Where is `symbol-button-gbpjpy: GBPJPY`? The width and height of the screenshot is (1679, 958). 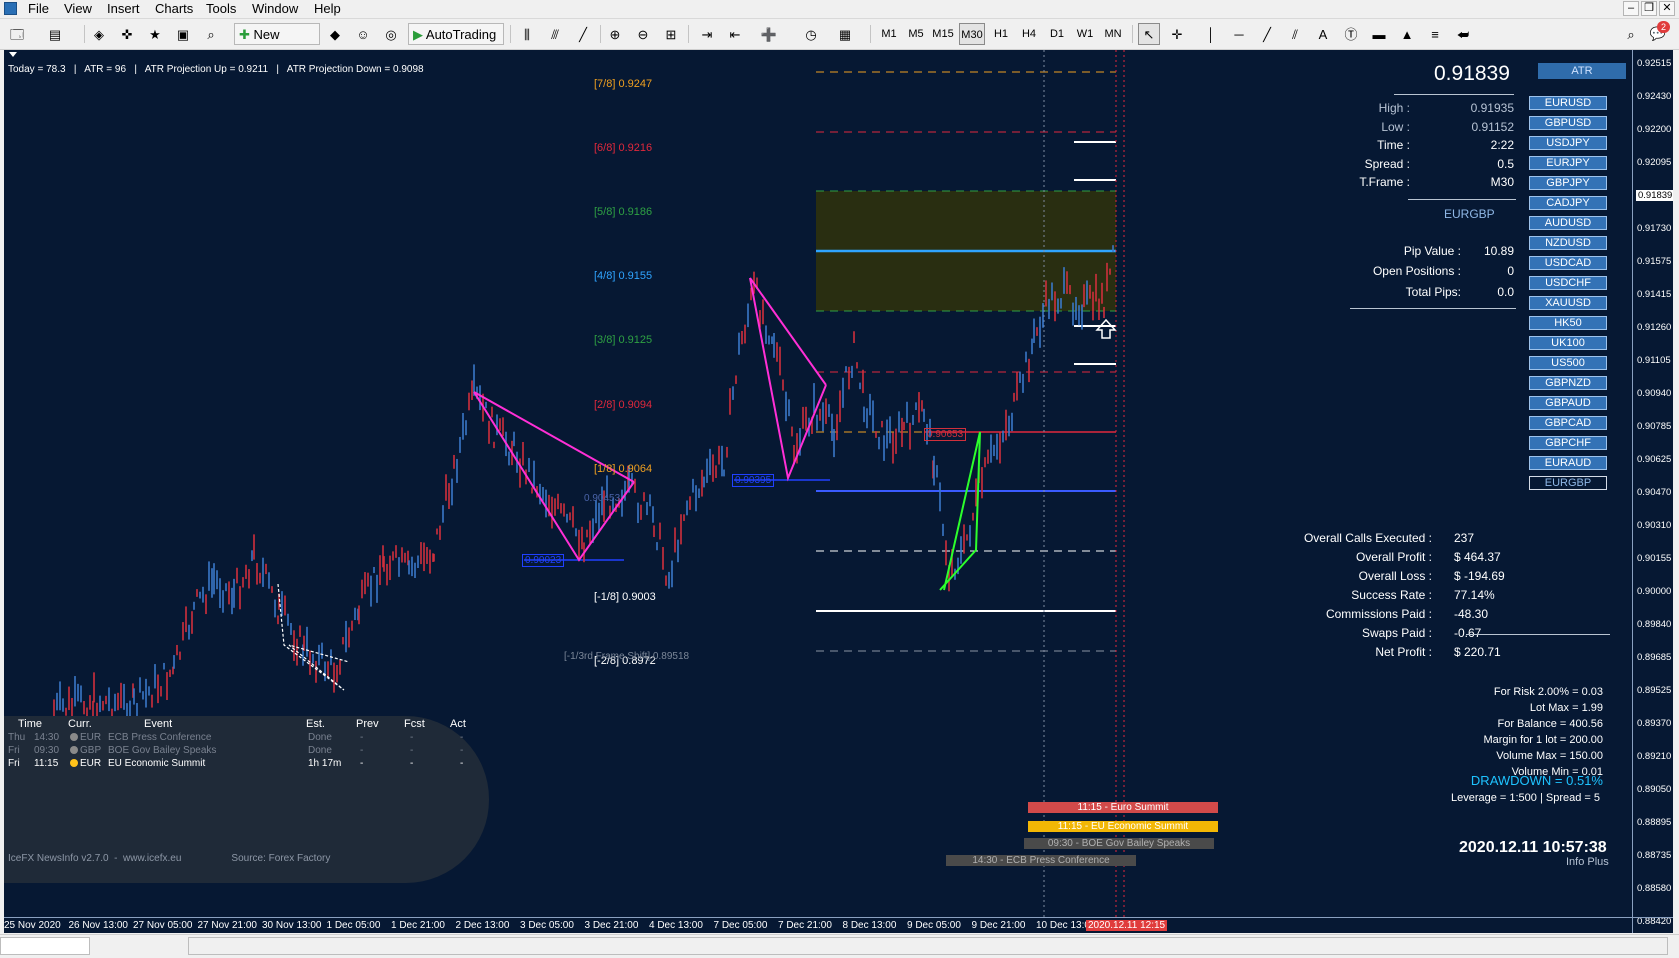
symbol-button-gbpjpy: GBPJPY is located at coordinates (1568, 183).